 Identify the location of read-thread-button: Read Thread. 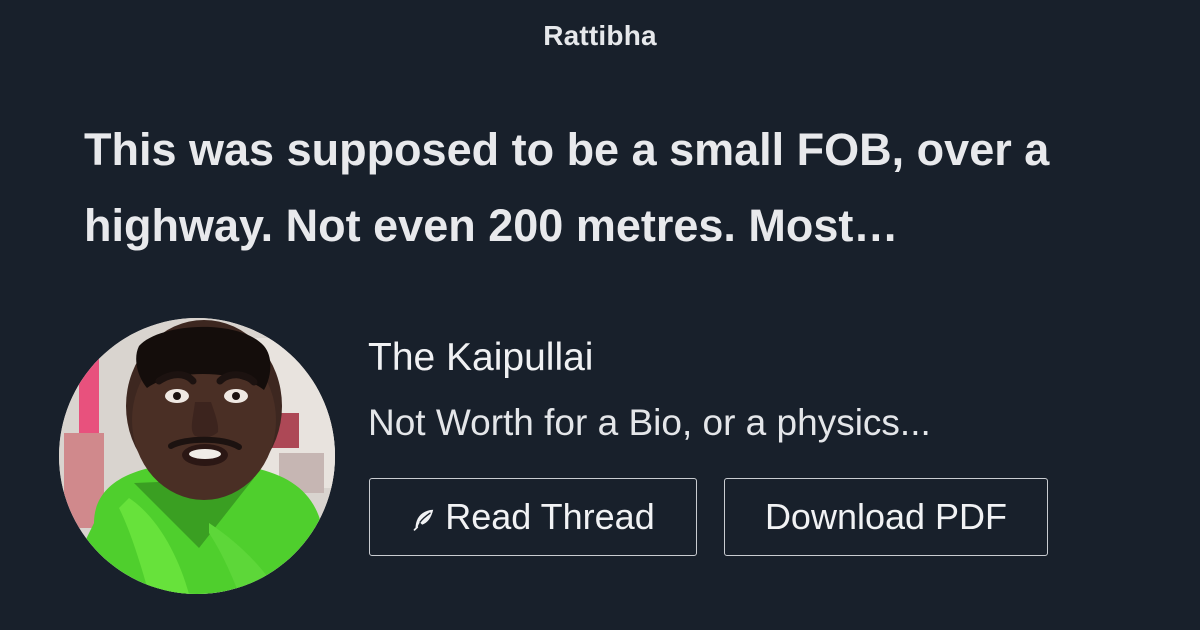
(533, 517).